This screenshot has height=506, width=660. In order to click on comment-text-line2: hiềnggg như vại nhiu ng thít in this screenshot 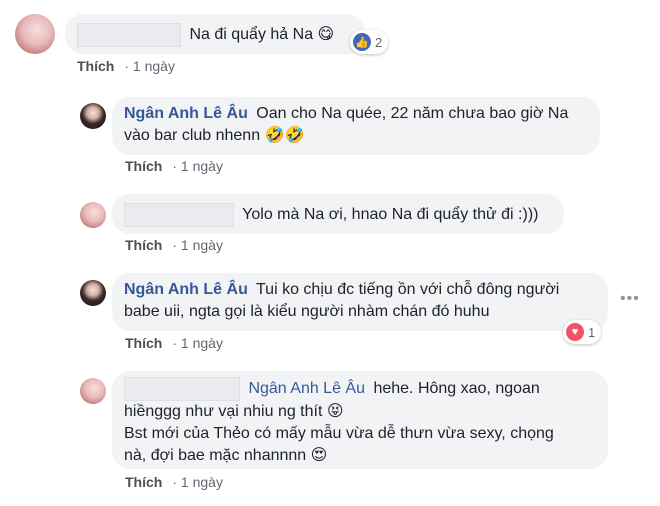, I will do `click(223, 411)`.